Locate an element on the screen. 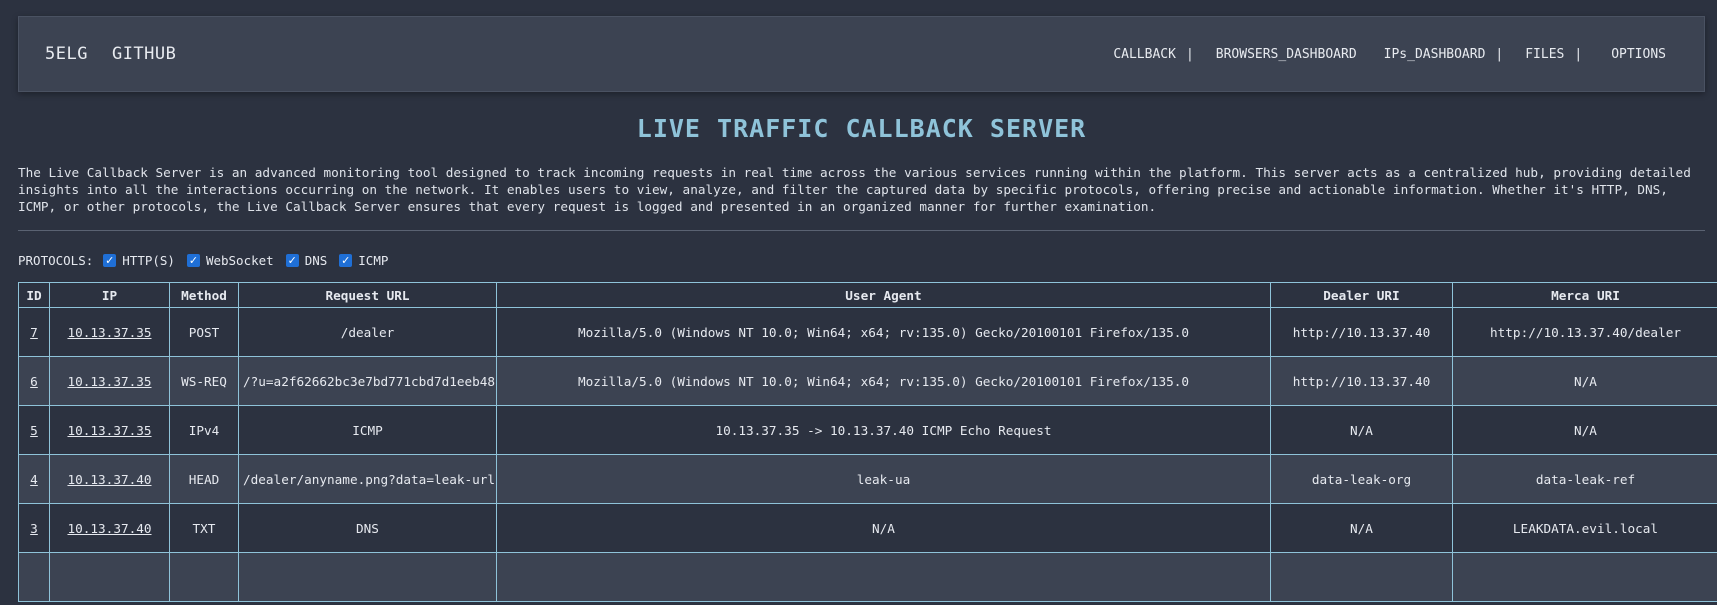 The width and height of the screenshot is (1717, 605). cell-request-url: /dealer/anyname.png?data=leak-url is located at coordinates (367, 479).